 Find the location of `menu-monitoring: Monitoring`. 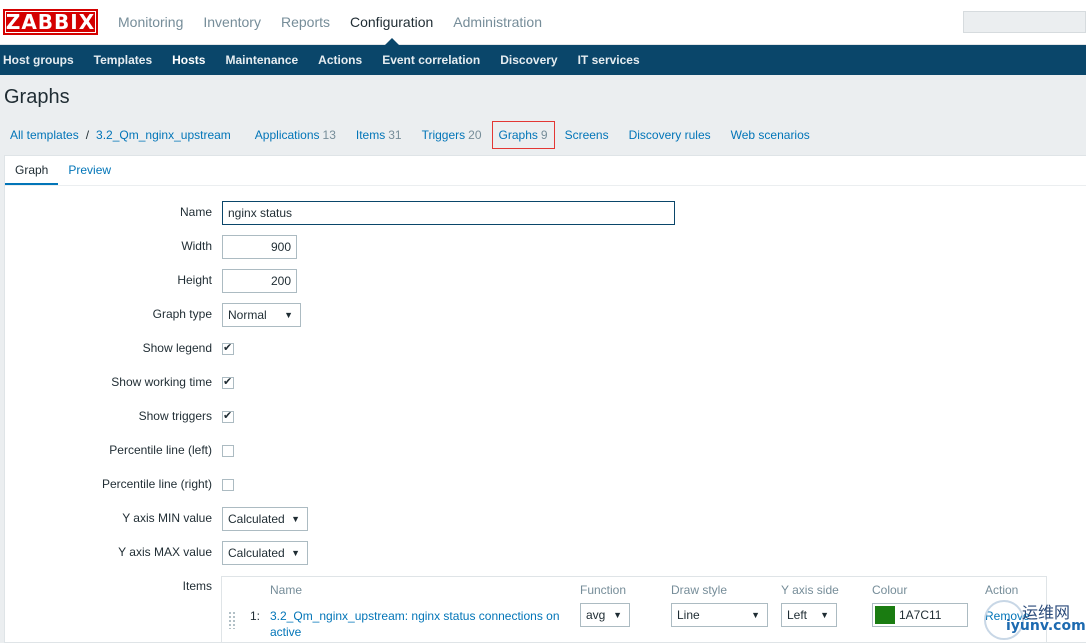

menu-monitoring: Monitoring is located at coordinates (150, 22).